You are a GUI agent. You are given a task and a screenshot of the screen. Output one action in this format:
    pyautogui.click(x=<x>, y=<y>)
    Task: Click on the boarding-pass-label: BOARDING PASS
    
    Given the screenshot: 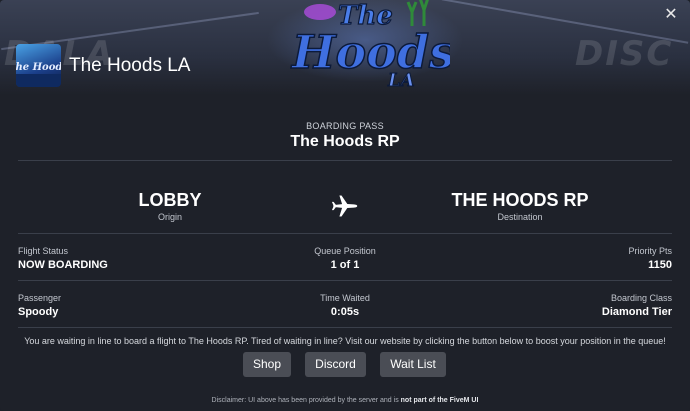 What is the action you would take?
    pyautogui.click(x=345, y=126)
    